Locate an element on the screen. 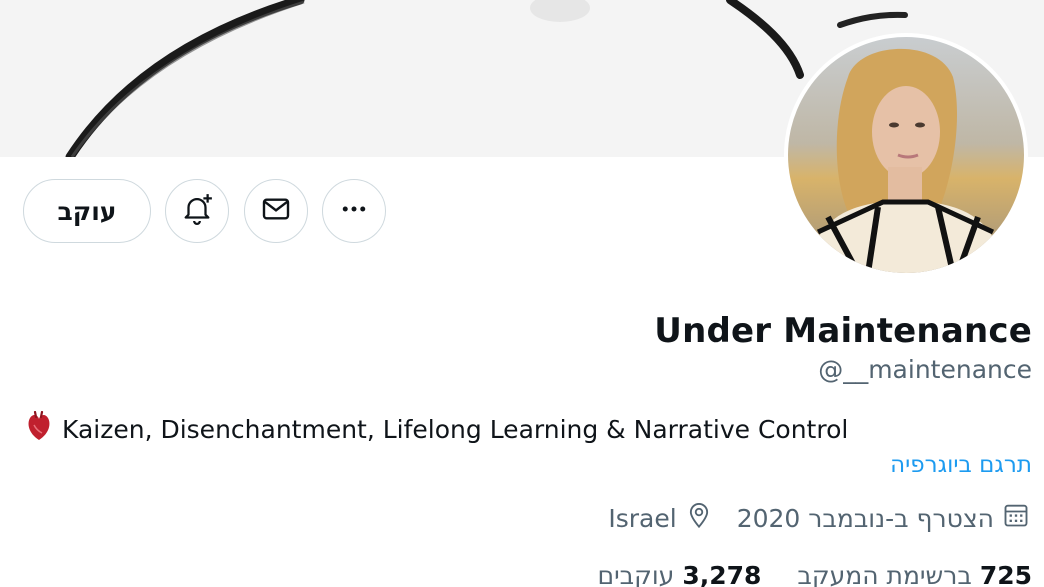 The height and width of the screenshot is (587, 1044). following-count: 725 is located at coordinates (1005, 574).